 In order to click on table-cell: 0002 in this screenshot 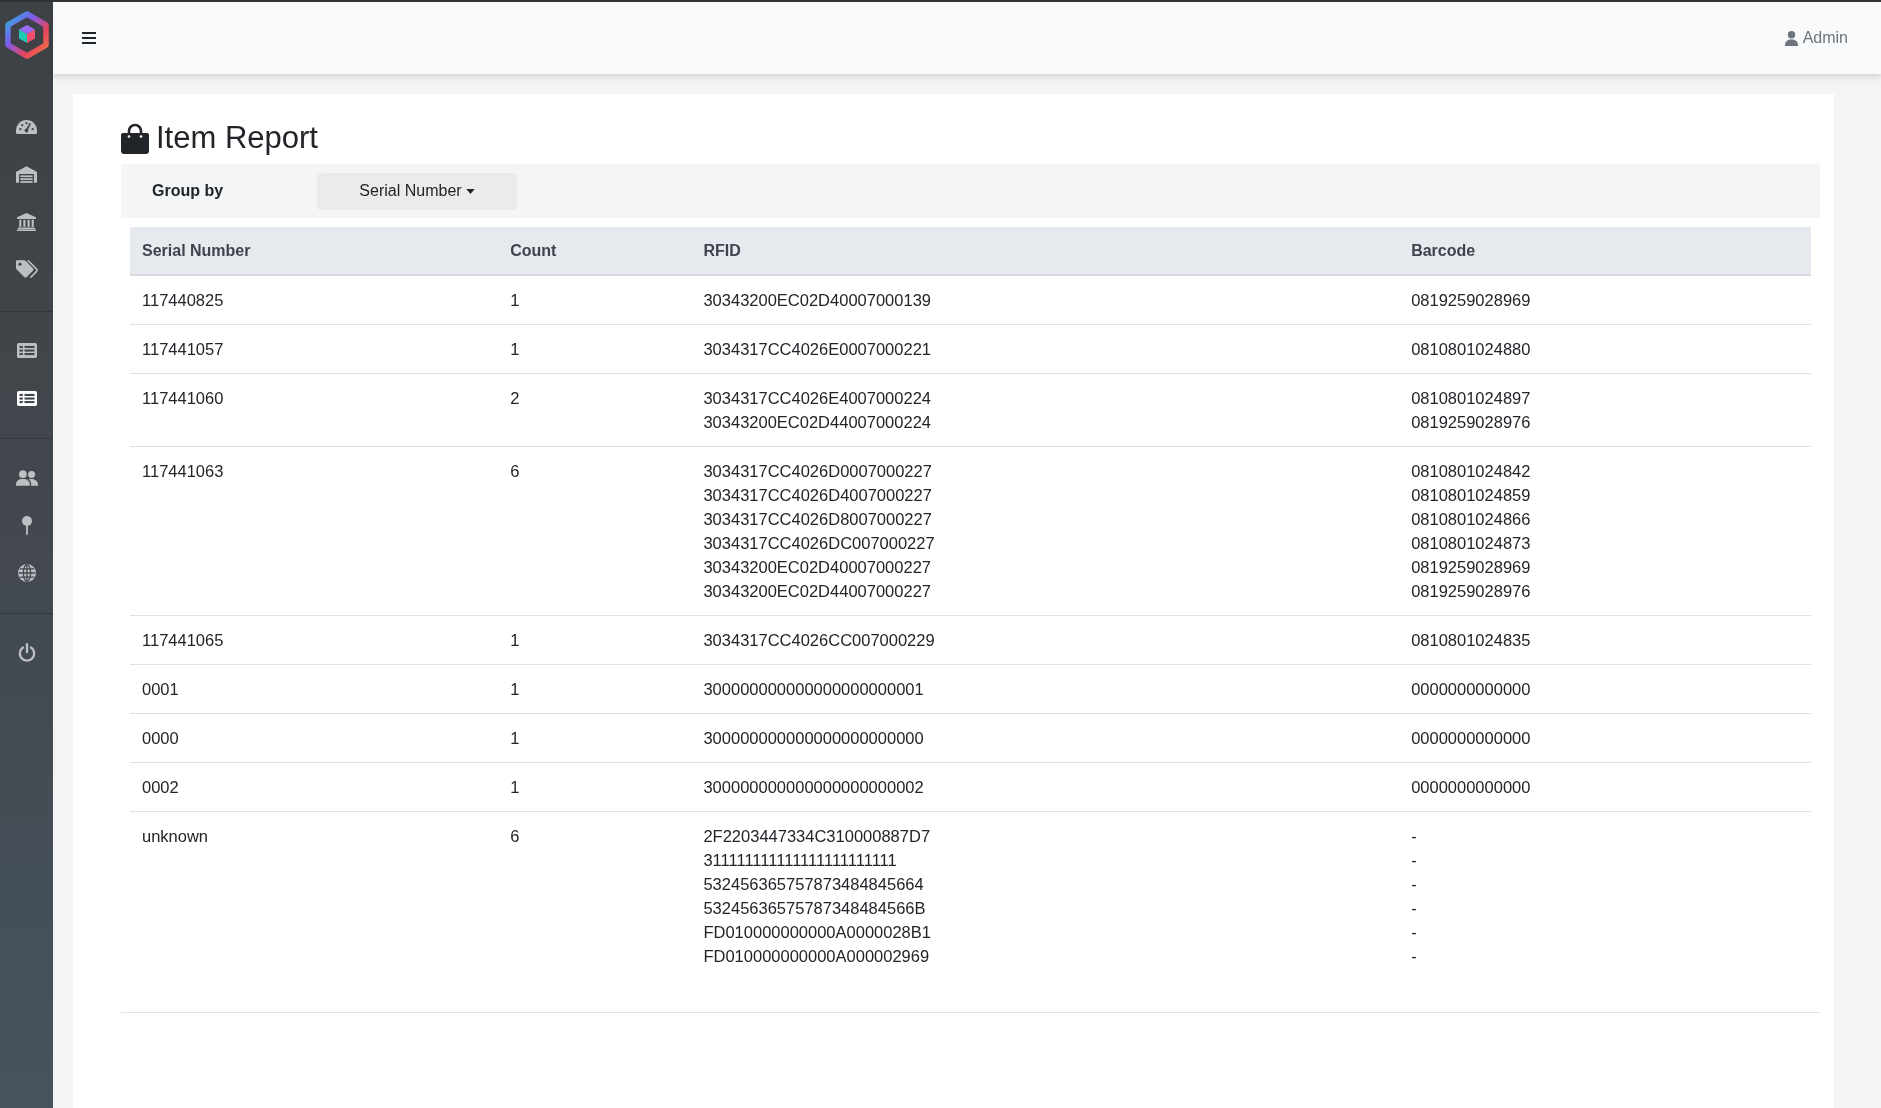, I will do `click(314, 787)`.